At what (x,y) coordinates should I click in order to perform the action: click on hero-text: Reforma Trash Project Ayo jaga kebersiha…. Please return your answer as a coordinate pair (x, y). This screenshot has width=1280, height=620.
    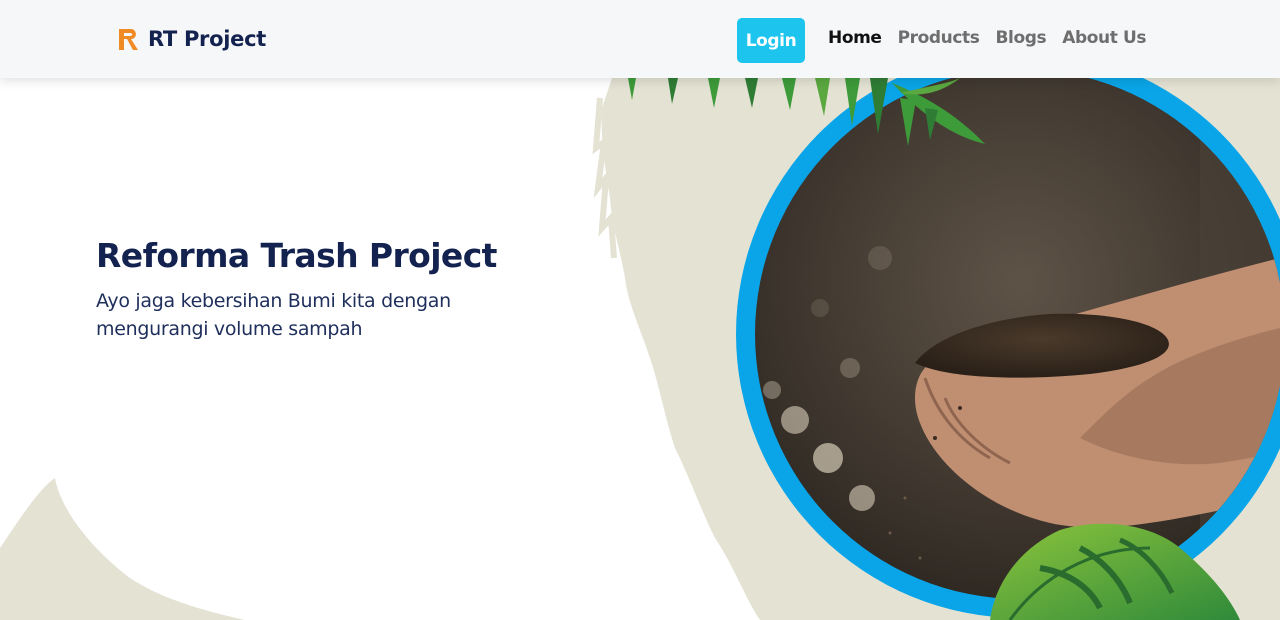
    Looking at the image, I should click on (336, 289).